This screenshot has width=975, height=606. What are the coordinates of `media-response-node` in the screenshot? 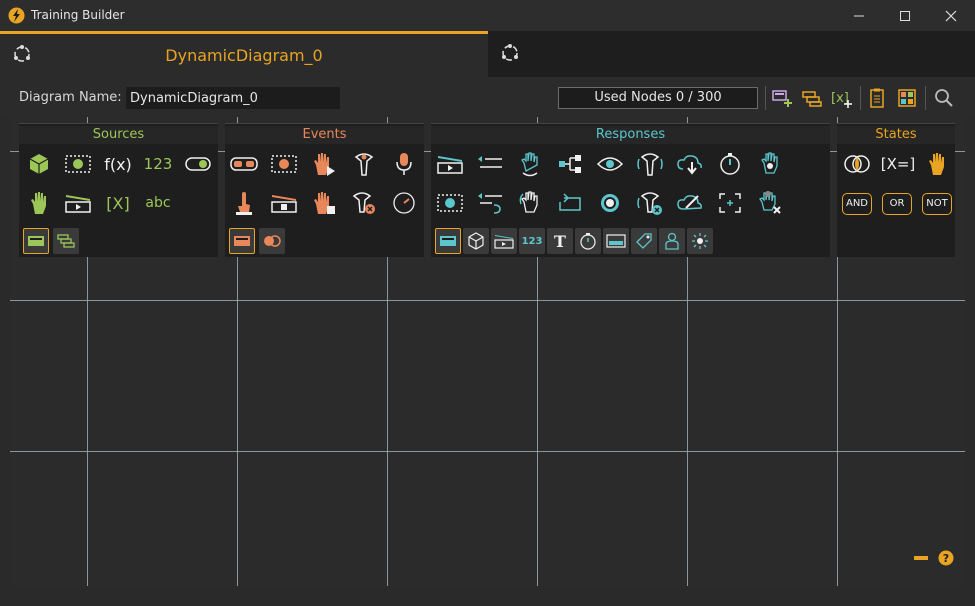 It's located at (450, 203).